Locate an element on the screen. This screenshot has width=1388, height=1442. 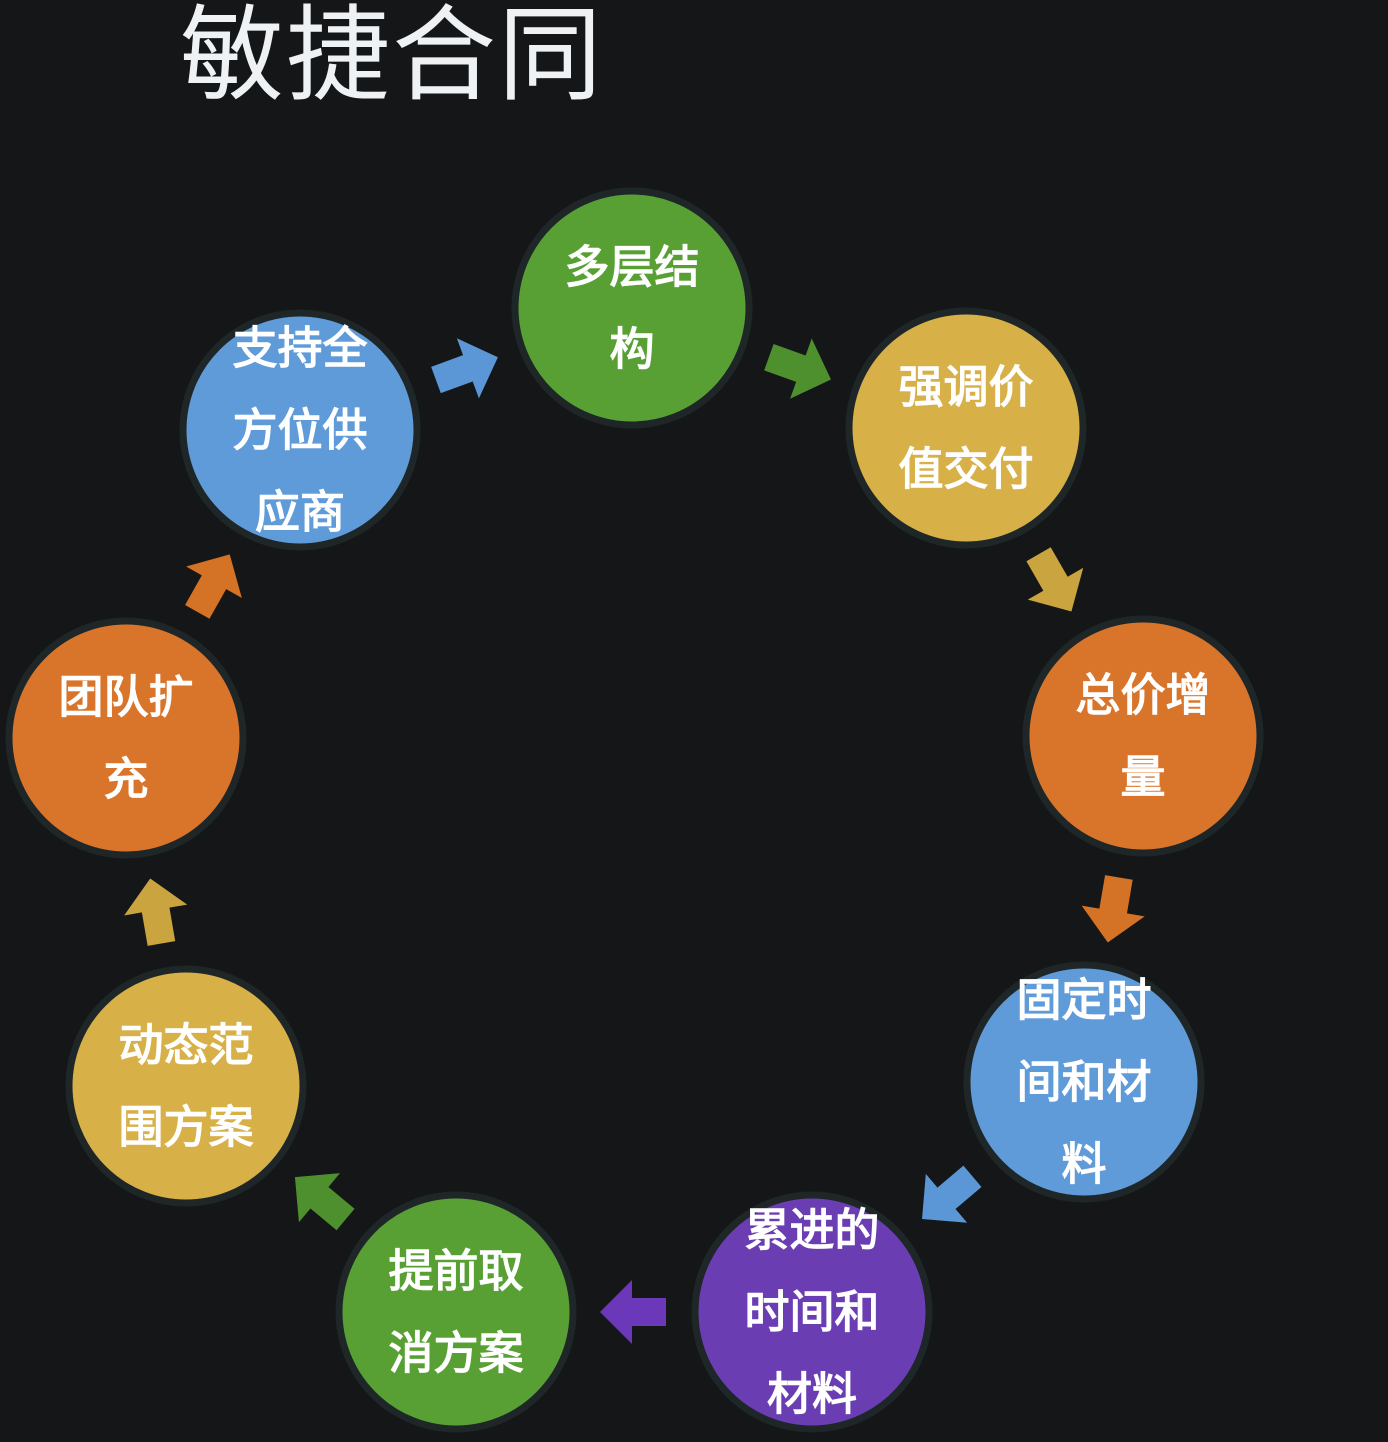
node-label-line: 材料 is located at coordinates (812, 1394).